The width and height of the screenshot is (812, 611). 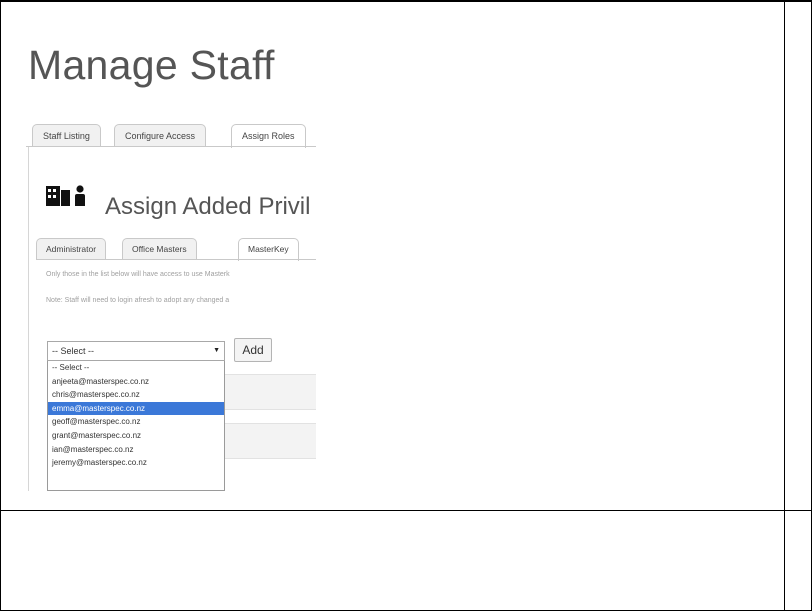 I want to click on role-tabs: Administrator Office Masters MasterKey, so click(x=176, y=250).